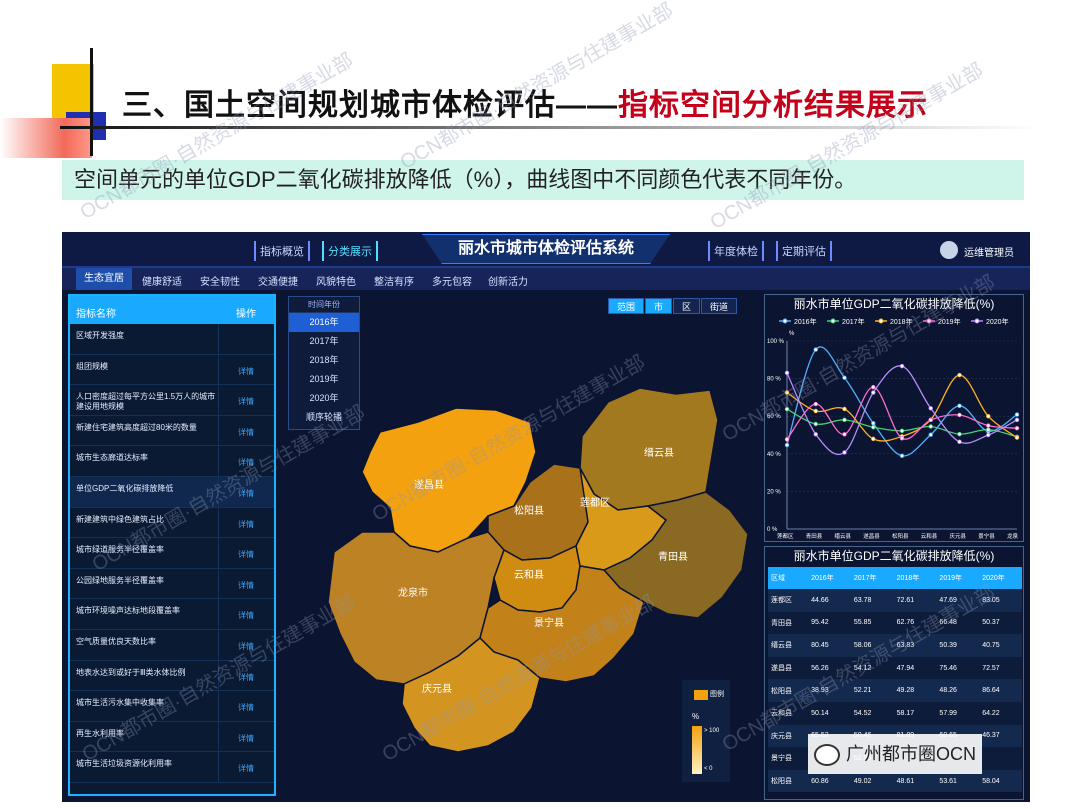 The image size is (1080, 809). Describe the element at coordinates (829, 690) in the screenshot. I see `table-cell: 38.93` at that location.